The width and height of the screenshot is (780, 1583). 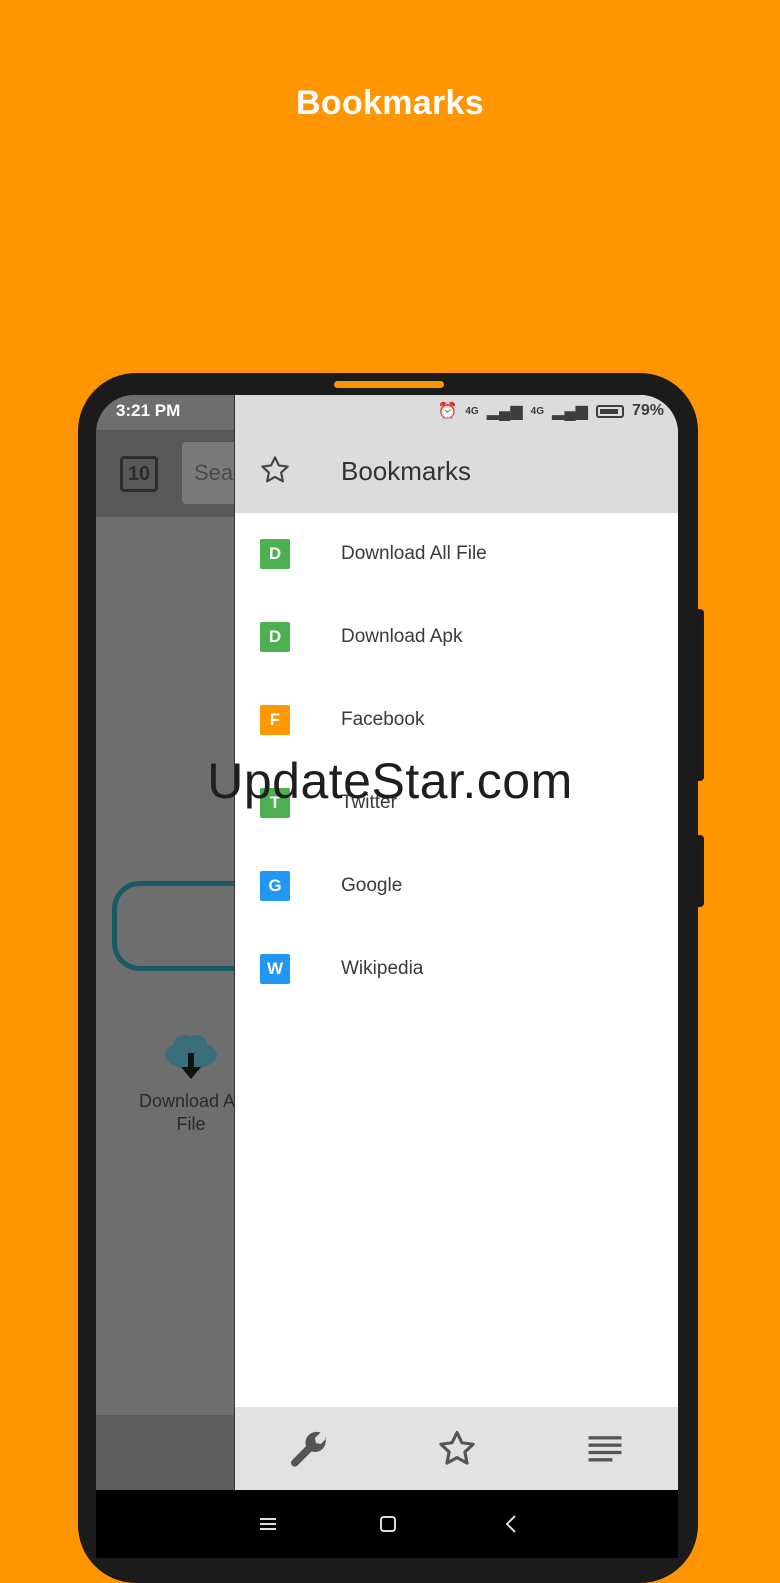 What do you see at coordinates (472, 411) in the screenshot?
I see `net-label-1: 4G` at bounding box center [472, 411].